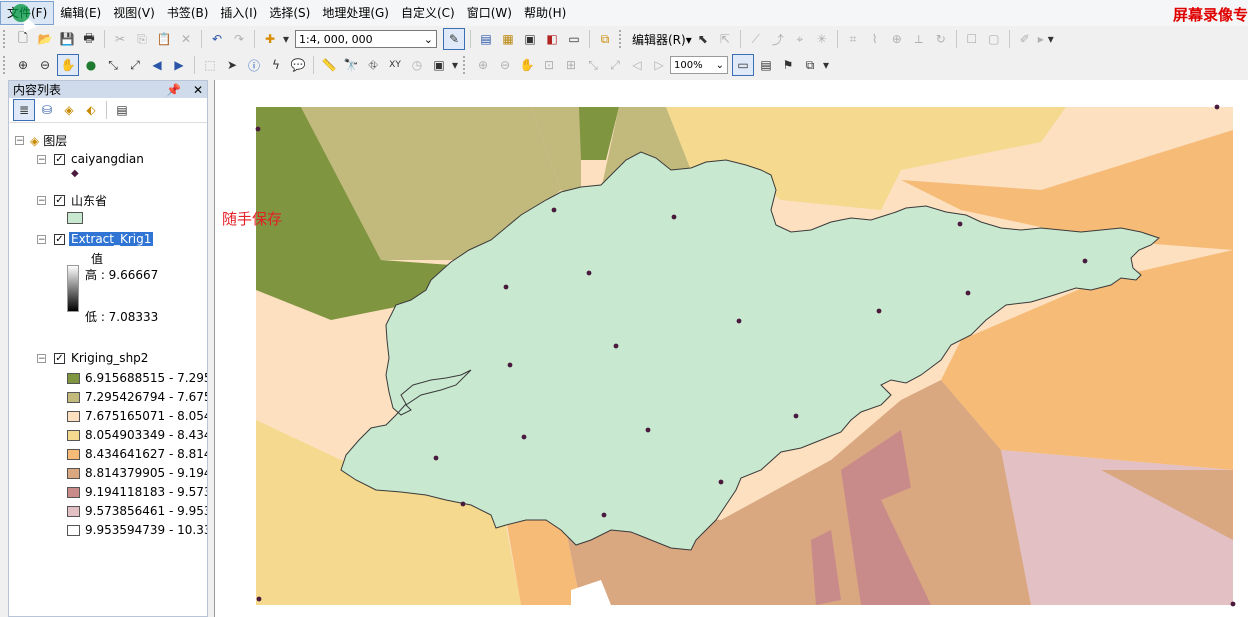 Image resolution: width=1248 pixels, height=617 pixels. Describe the element at coordinates (766, 65) in the screenshot. I see `focus-data-frame-icon: ▤` at that location.